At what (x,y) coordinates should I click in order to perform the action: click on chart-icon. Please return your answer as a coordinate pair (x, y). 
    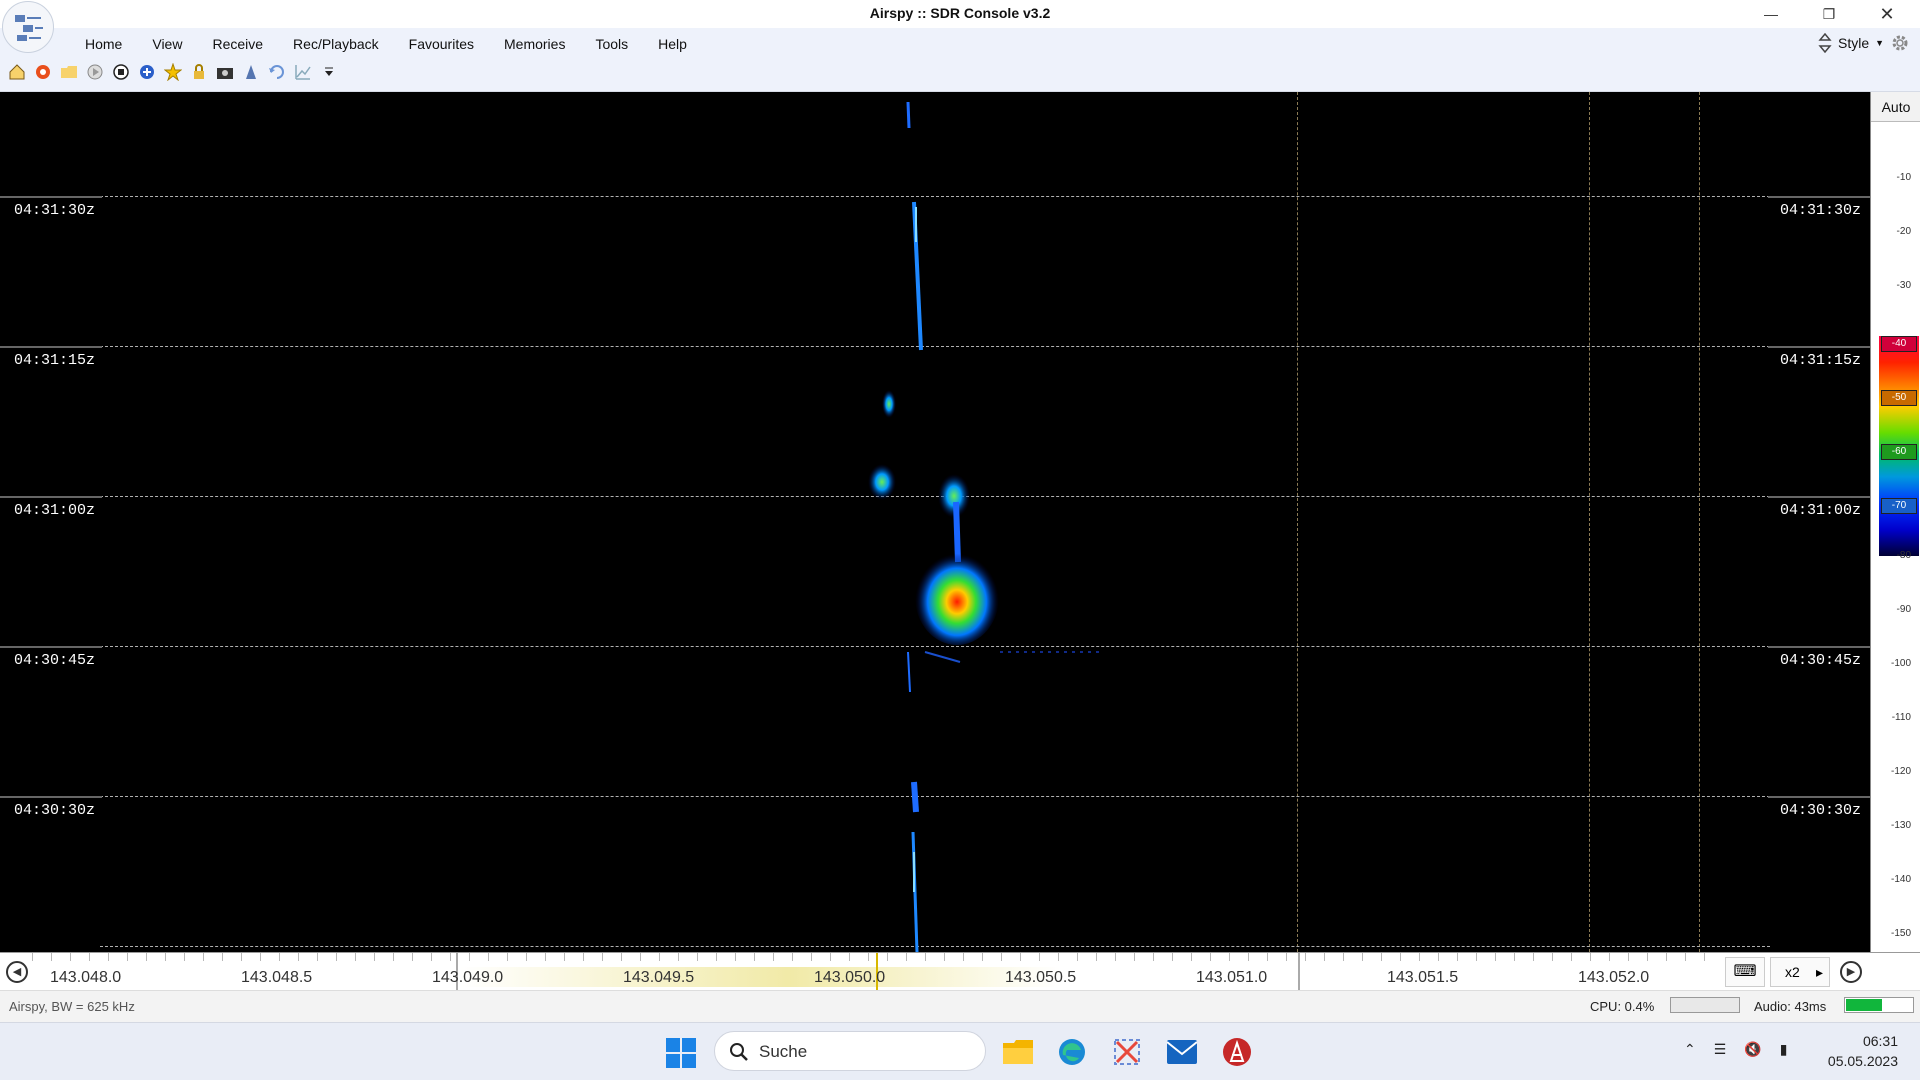
    Looking at the image, I should click on (302, 71).